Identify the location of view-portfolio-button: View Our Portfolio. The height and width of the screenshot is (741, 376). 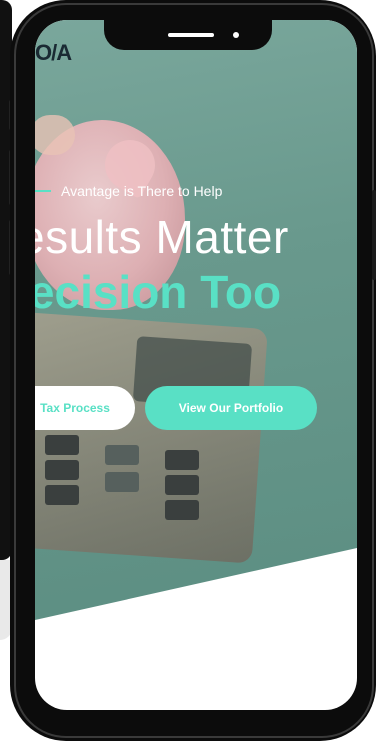
(231, 408).